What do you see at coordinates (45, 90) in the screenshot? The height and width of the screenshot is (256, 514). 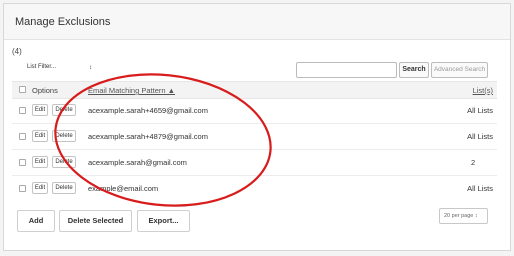 I see `options-header: Options` at bounding box center [45, 90].